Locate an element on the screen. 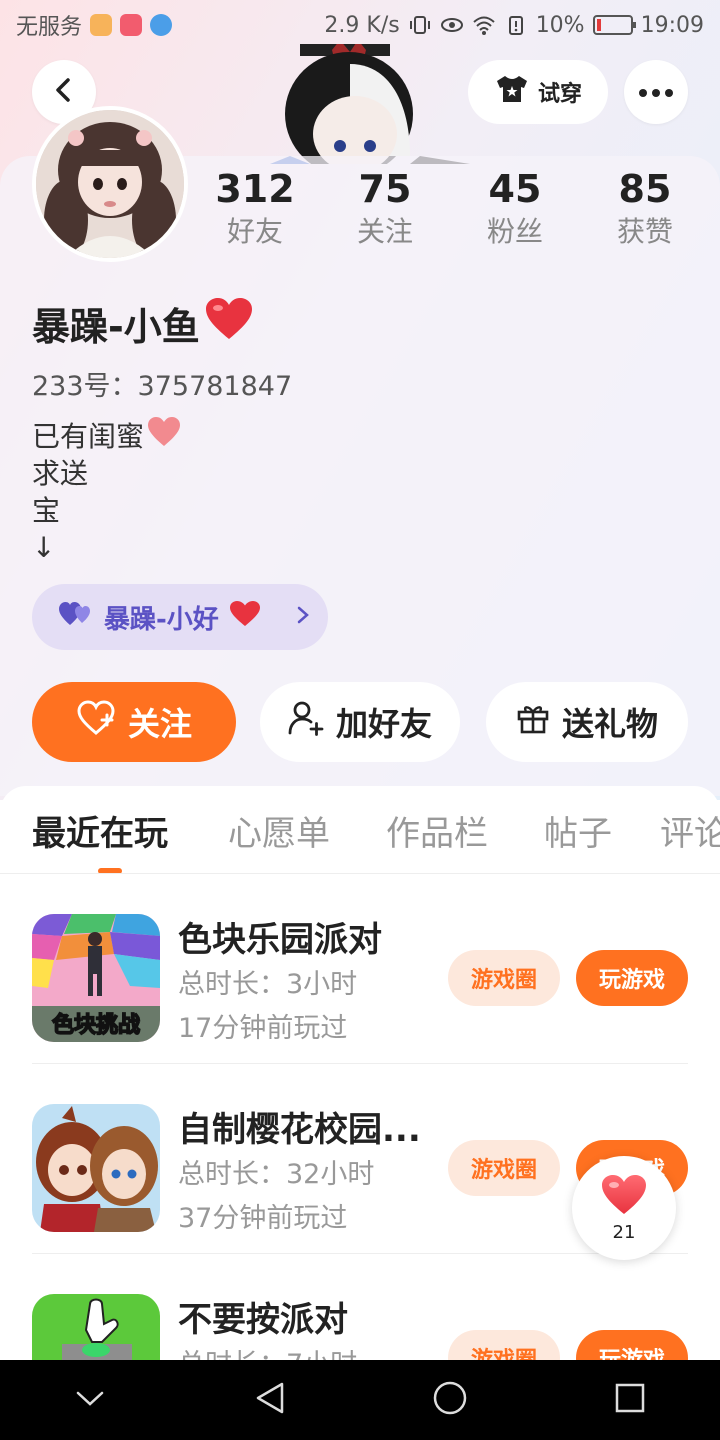 The width and height of the screenshot is (720, 1440). tshirt-icon is located at coordinates (512, 92).